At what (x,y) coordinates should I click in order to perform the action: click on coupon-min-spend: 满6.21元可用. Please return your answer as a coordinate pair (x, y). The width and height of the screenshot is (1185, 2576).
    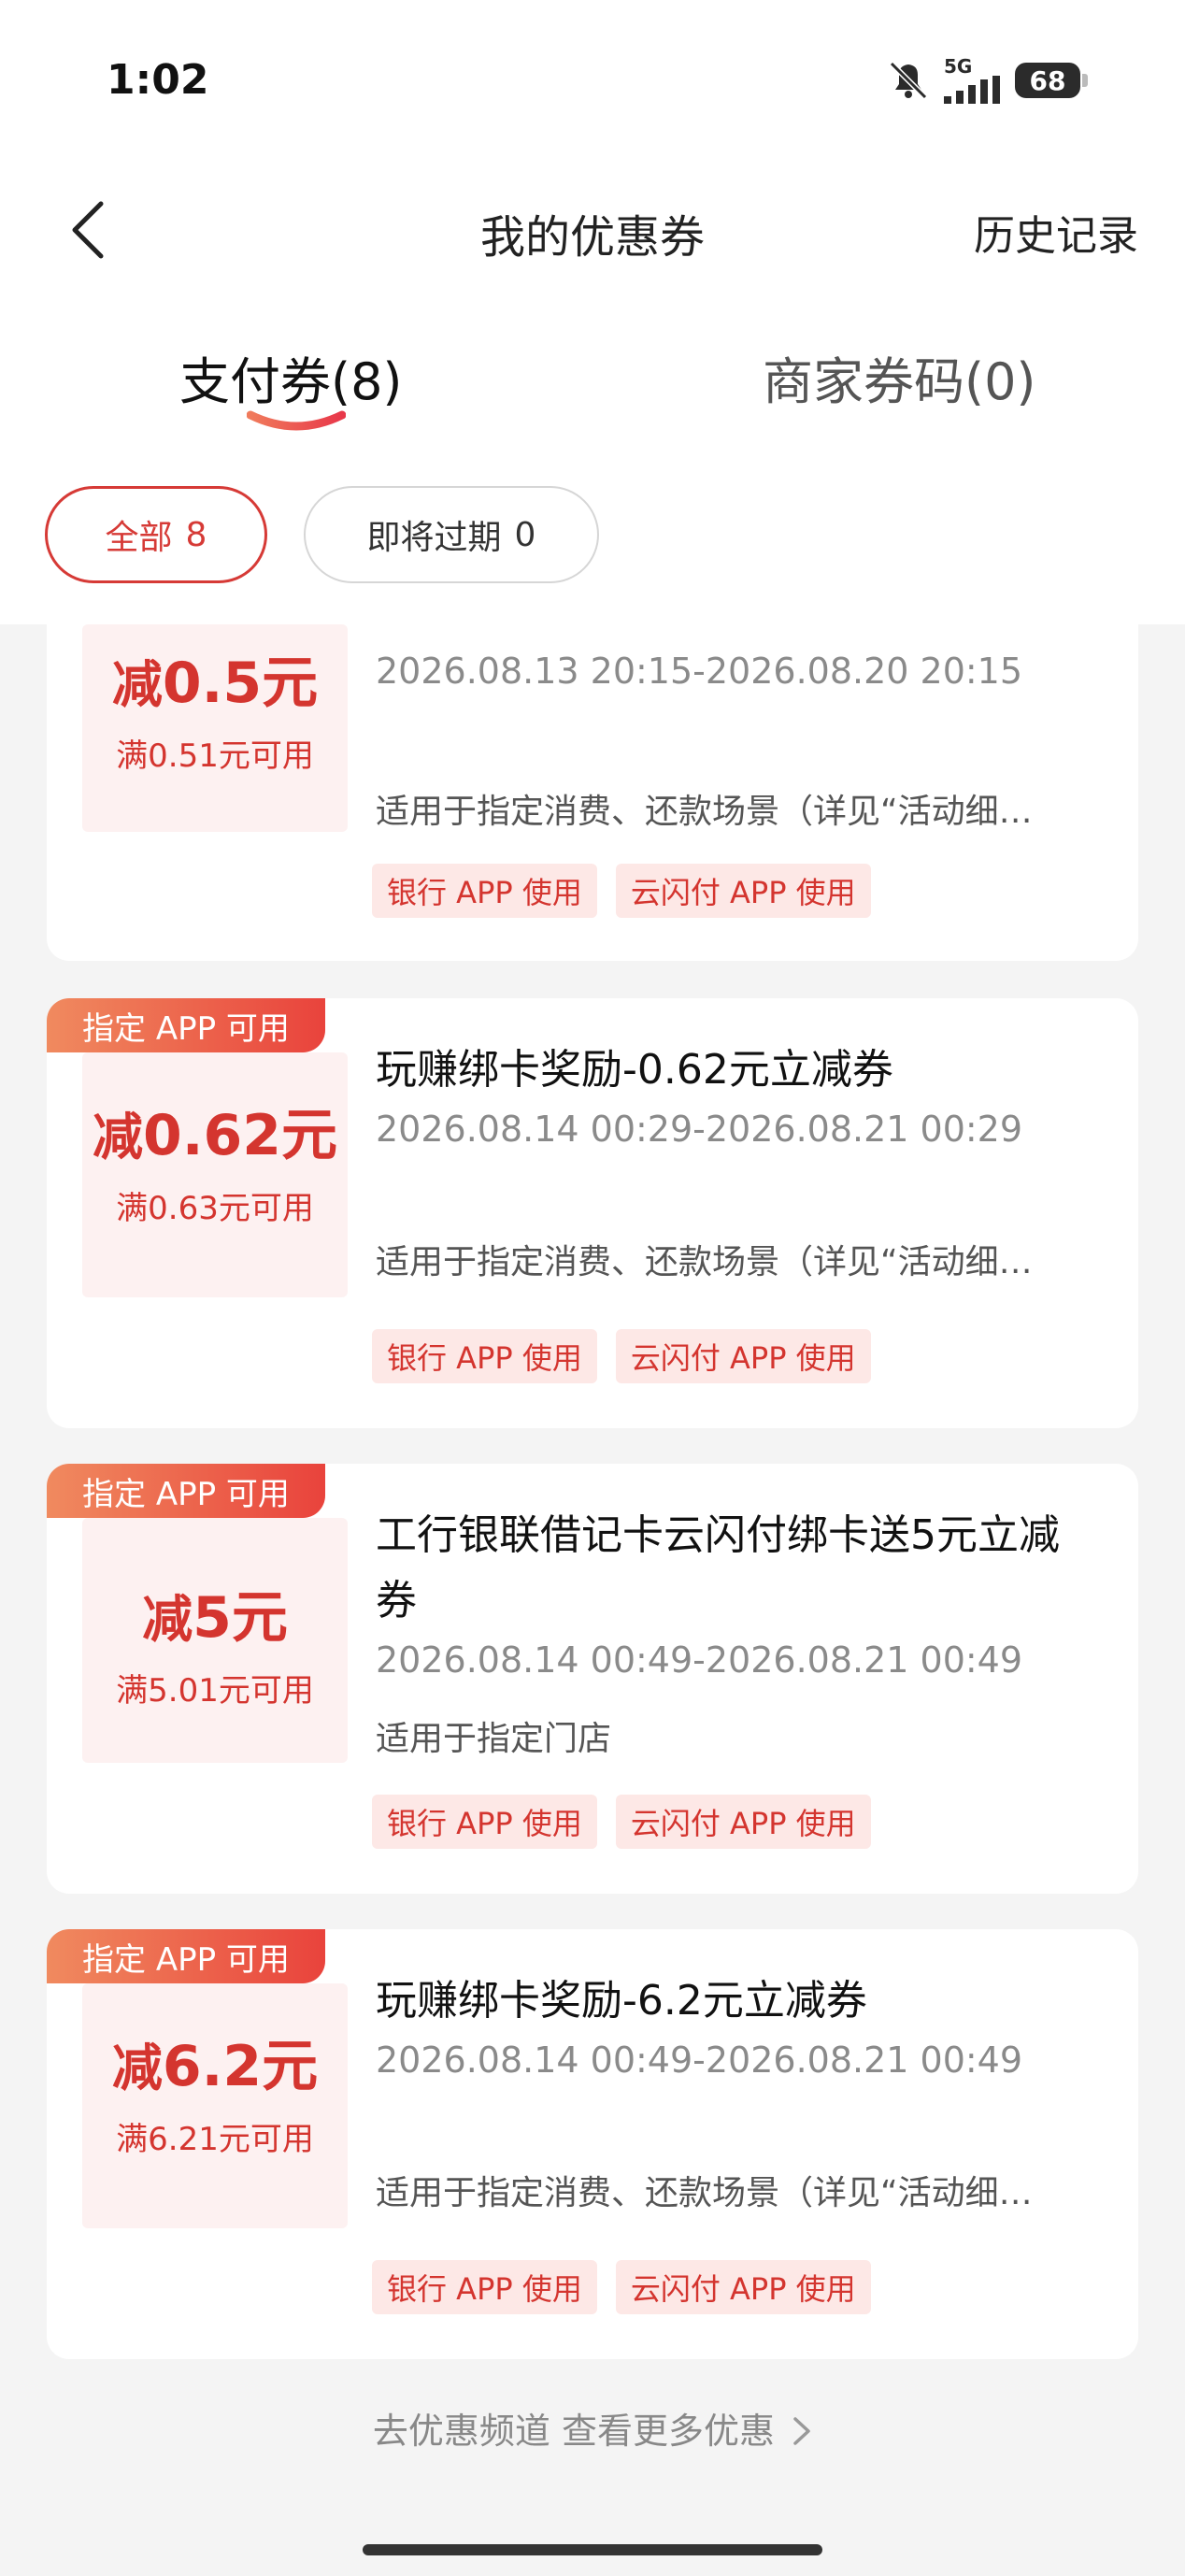
    Looking at the image, I should click on (215, 2139).